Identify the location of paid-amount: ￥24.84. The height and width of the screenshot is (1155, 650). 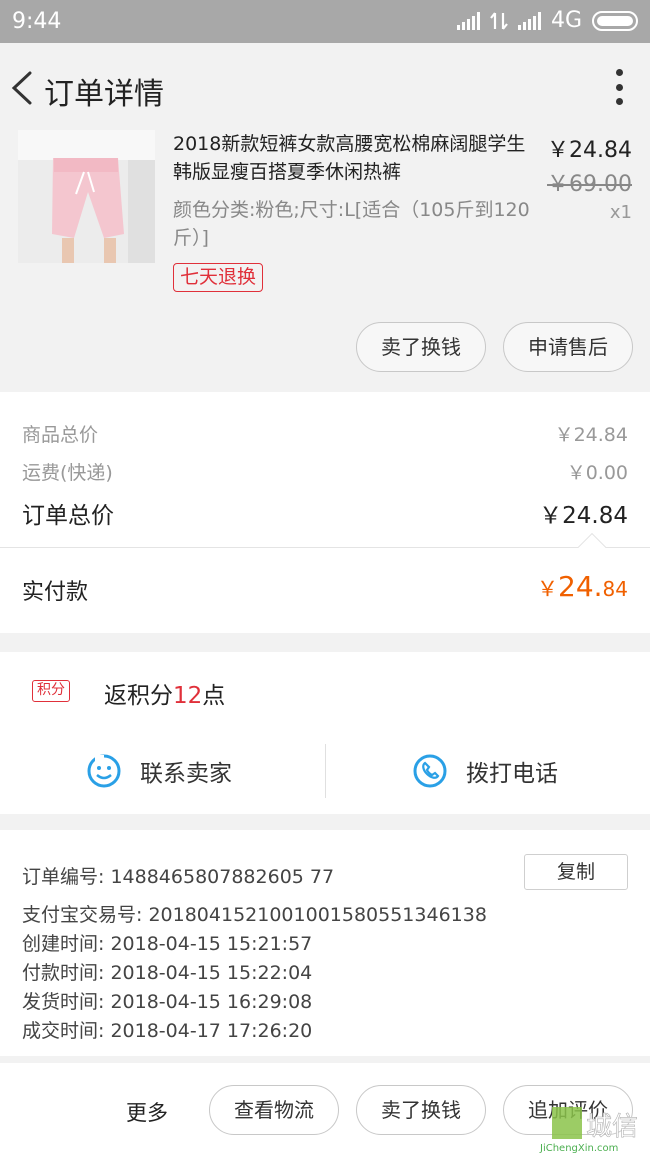
(582, 586).